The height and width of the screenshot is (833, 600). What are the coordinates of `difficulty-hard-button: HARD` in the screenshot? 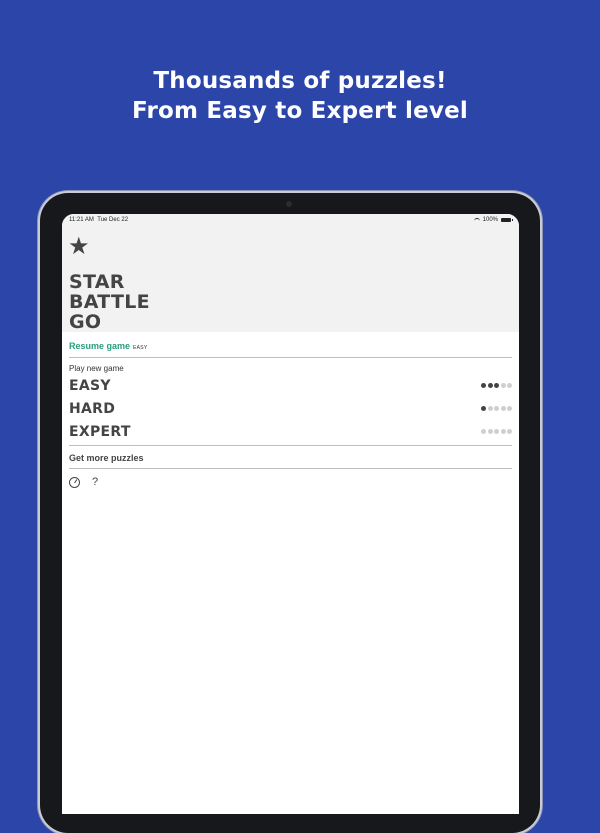 It's located at (290, 411).